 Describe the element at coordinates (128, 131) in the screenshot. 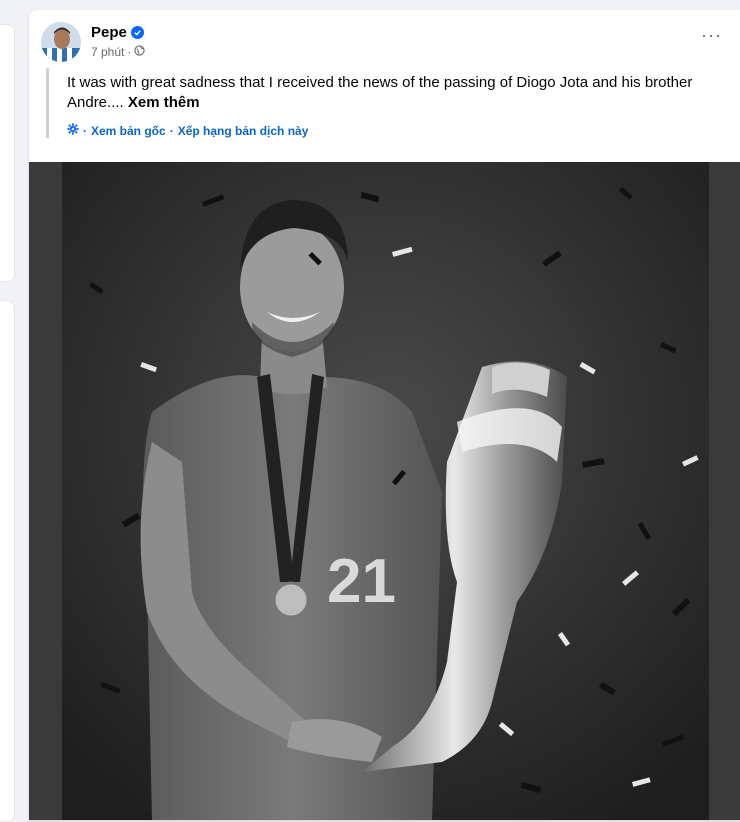

I see `view-original-link: Xem bản gốc` at that location.